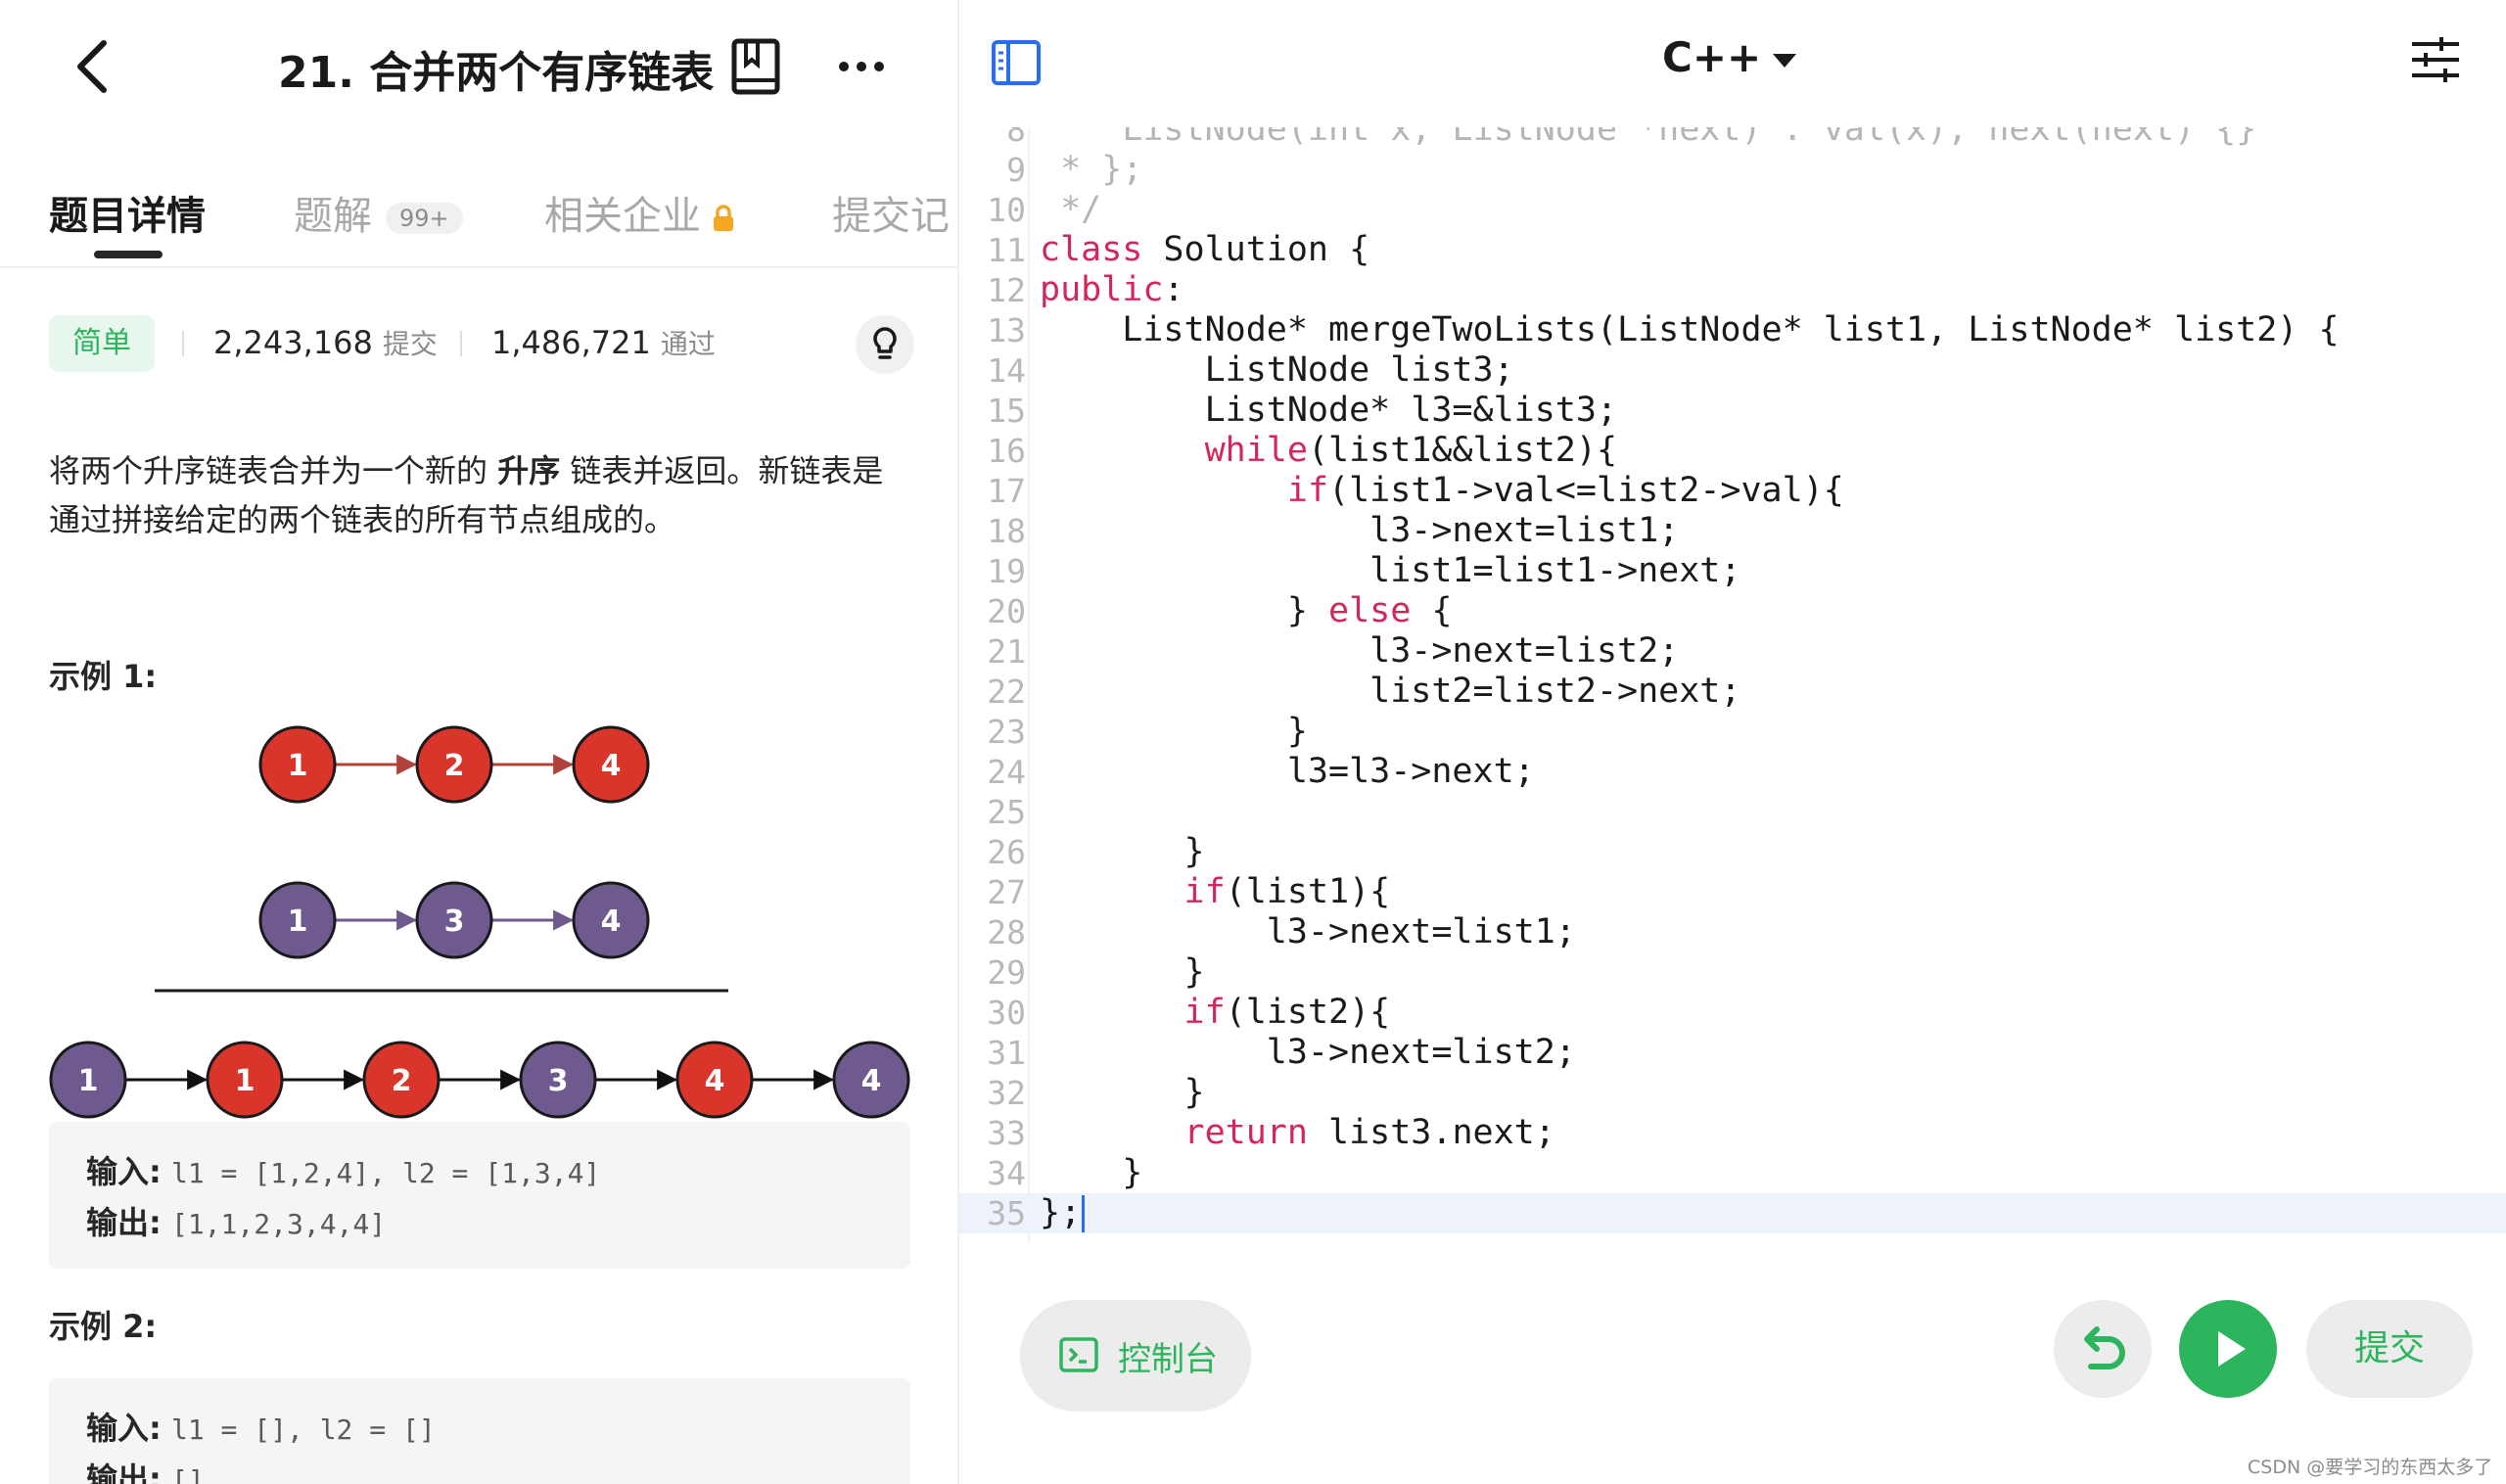  Describe the element at coordinates (1006, 1173) in the screenshot. I see `line-number: 34` at that location.